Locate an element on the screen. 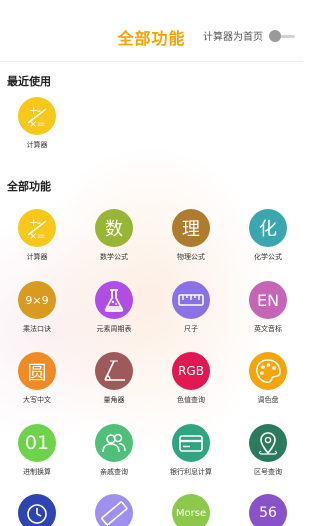 This screenshot has height=526, width=320. item-ruler: 尺子 is located at coordinates (191, 307).